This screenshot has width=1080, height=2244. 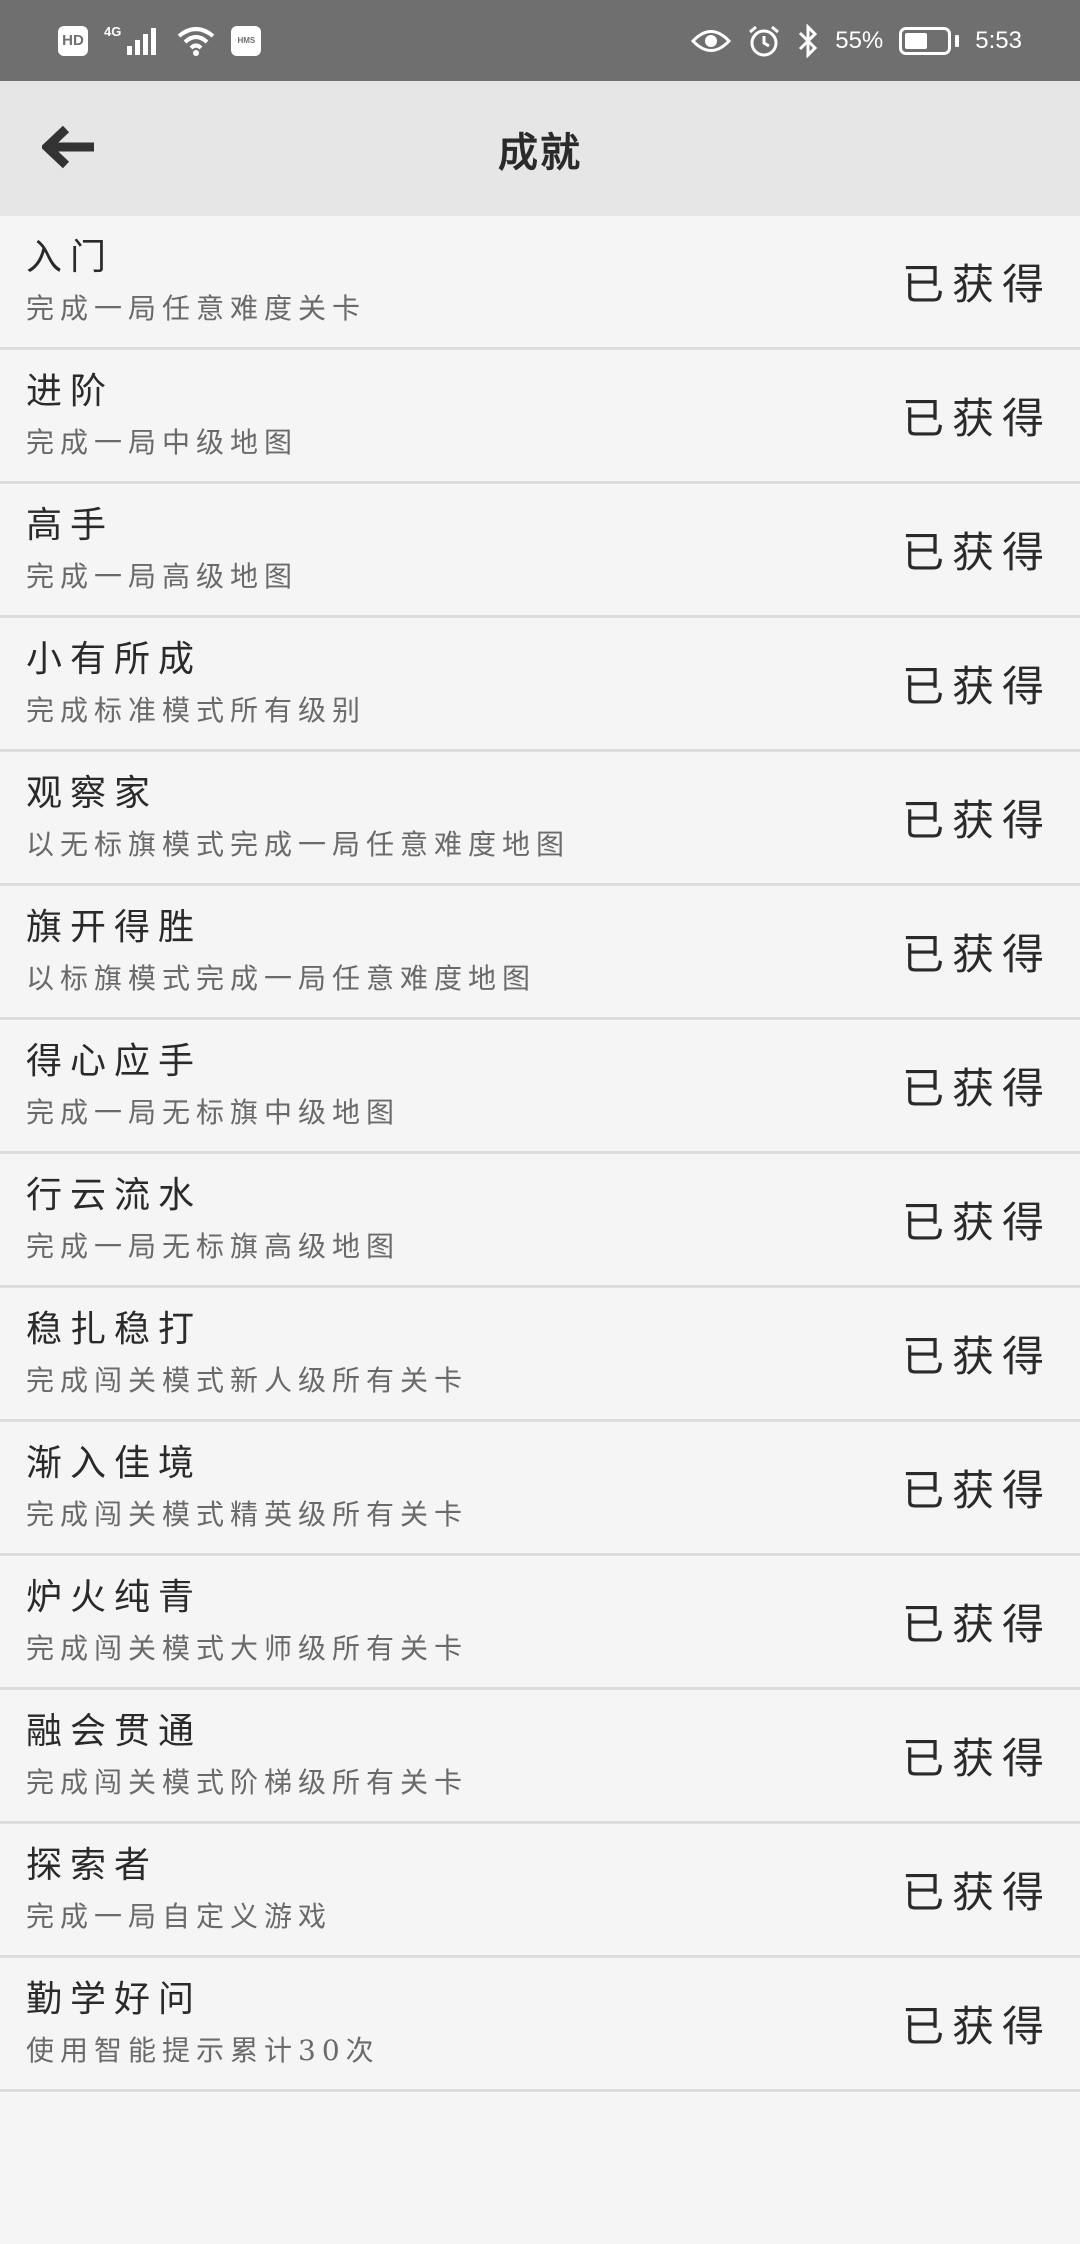 I want to click on achievement-title: 炉火纯青, so click(x=114, y=1597).